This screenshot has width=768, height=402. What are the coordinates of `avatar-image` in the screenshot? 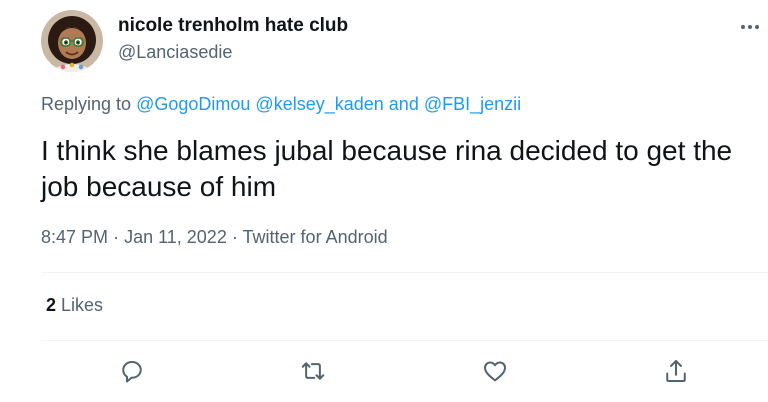 It's located at (72, 41).